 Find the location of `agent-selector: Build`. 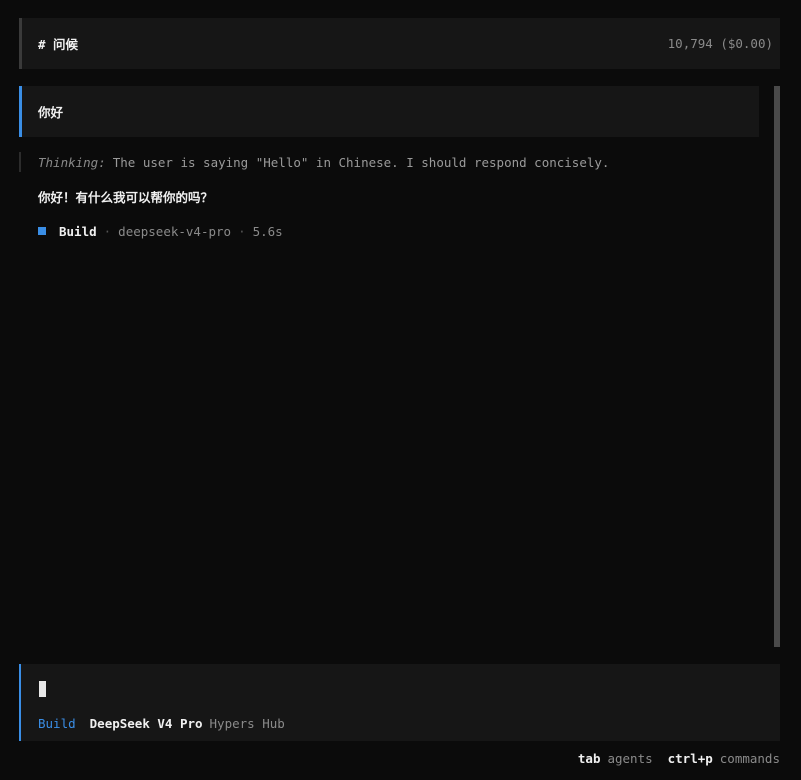

agent-selector: Build is located at coordinates (57, 723).